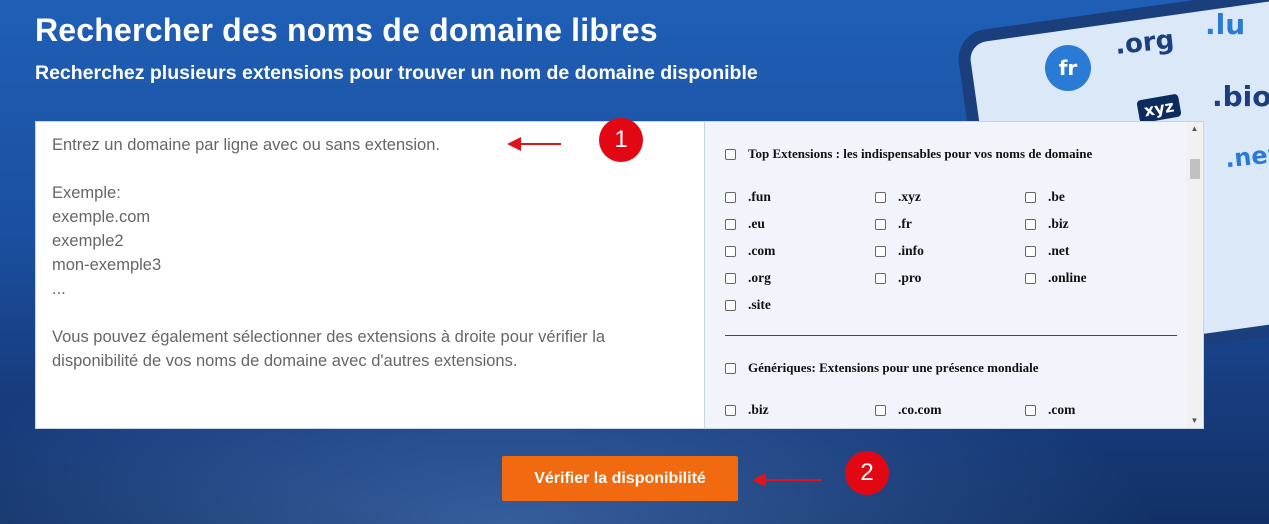 The image size is (1269, 524). Describe the element at coordinates (800, 410) in the screenshot. I see `ext-item-generic-biz: .biz` at that location.